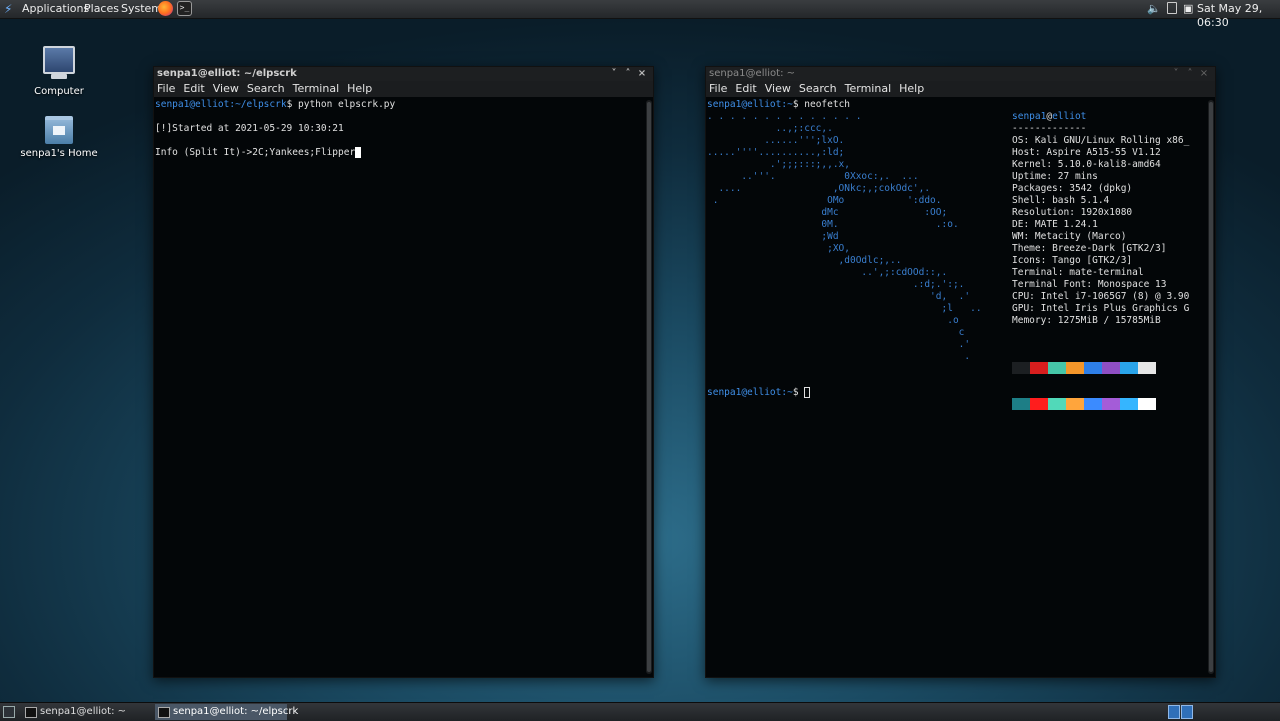 Image resolution: width=1280 pixels, height=721 pixels. What do you see at coordinates (1101, 188) in the screenshot?
I see `info-value: 3542 (dpkg)` at bounding box center [1101, 188].